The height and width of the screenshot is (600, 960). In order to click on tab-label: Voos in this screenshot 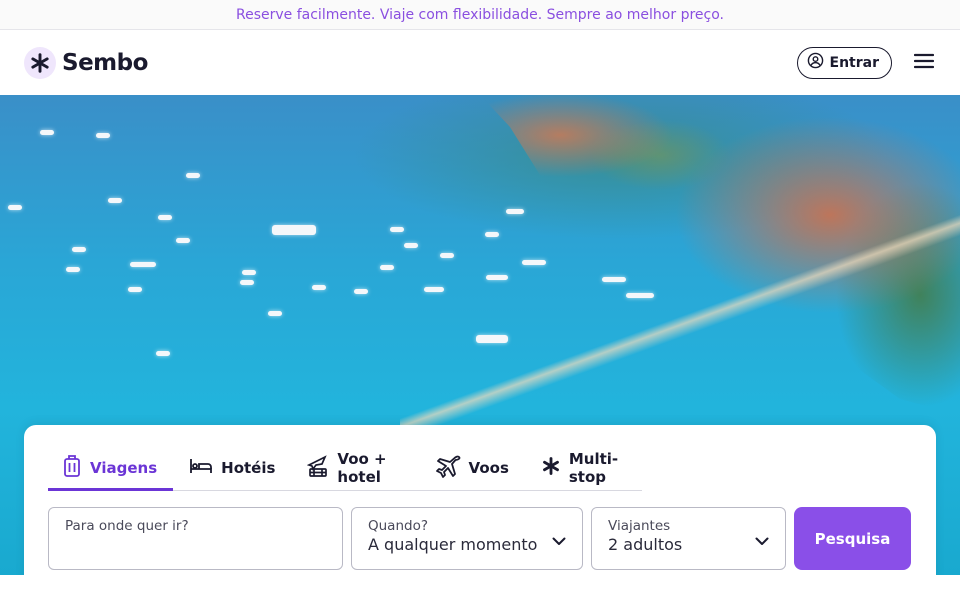, I will do `click(488, 468)`.